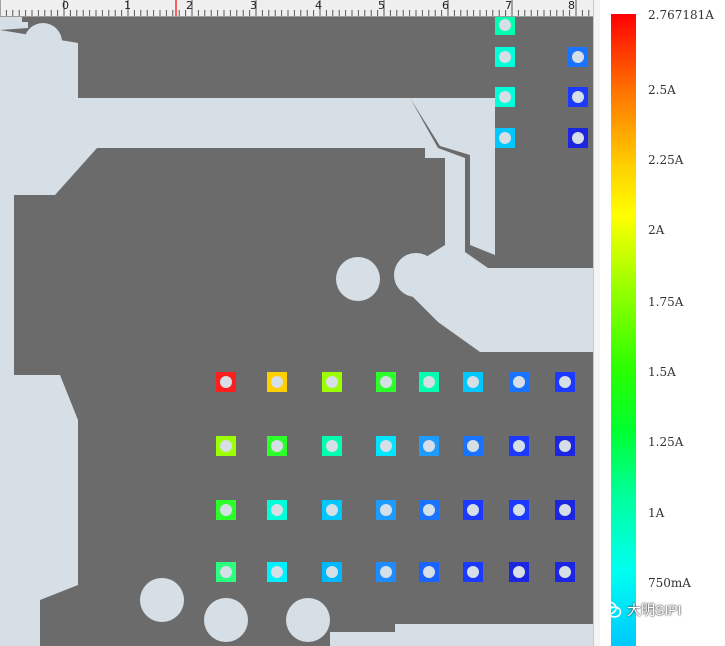 The width and height of the screenshot is (725, 646). I want to click on ruler-label-3: 3, so click(253, 6).